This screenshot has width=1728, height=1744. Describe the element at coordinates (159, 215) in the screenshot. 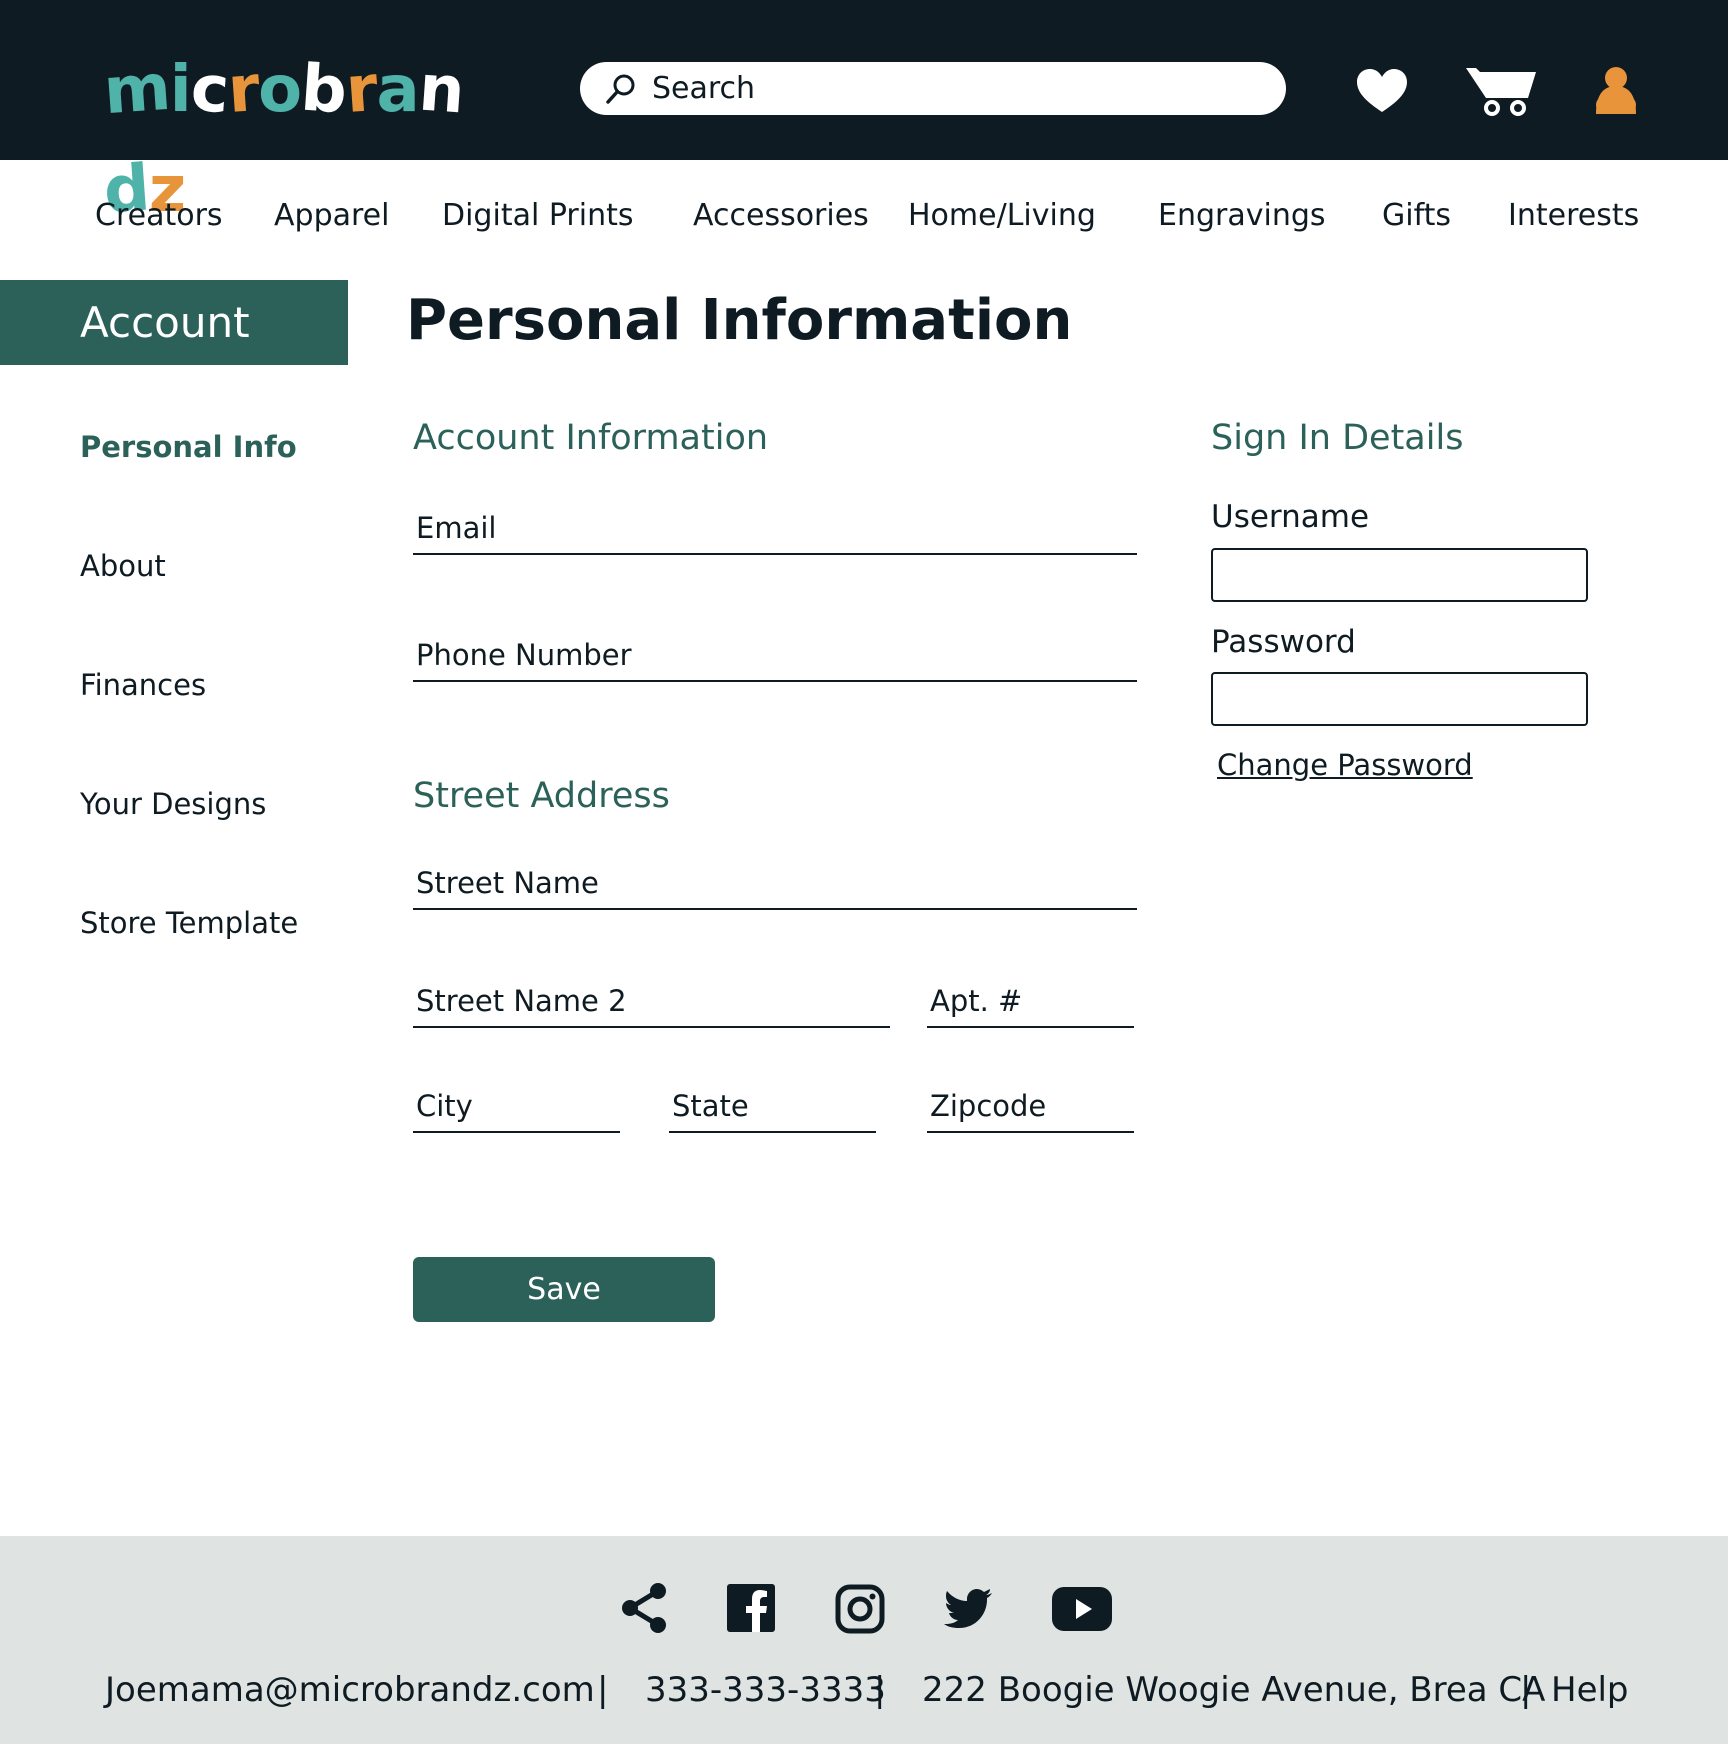

I see `nav-creators: Creators` at that location.